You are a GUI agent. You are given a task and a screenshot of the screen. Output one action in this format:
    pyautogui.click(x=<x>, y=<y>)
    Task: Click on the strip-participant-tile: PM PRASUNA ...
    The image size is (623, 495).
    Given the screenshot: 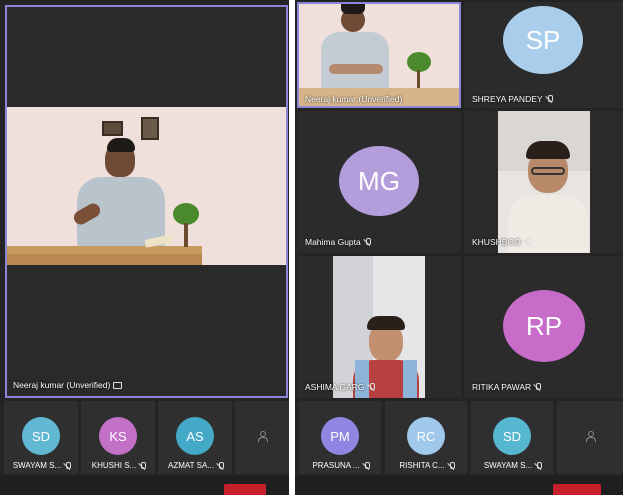 What is the action you would take?
    pyautogui.click(x=340, y=437)
    